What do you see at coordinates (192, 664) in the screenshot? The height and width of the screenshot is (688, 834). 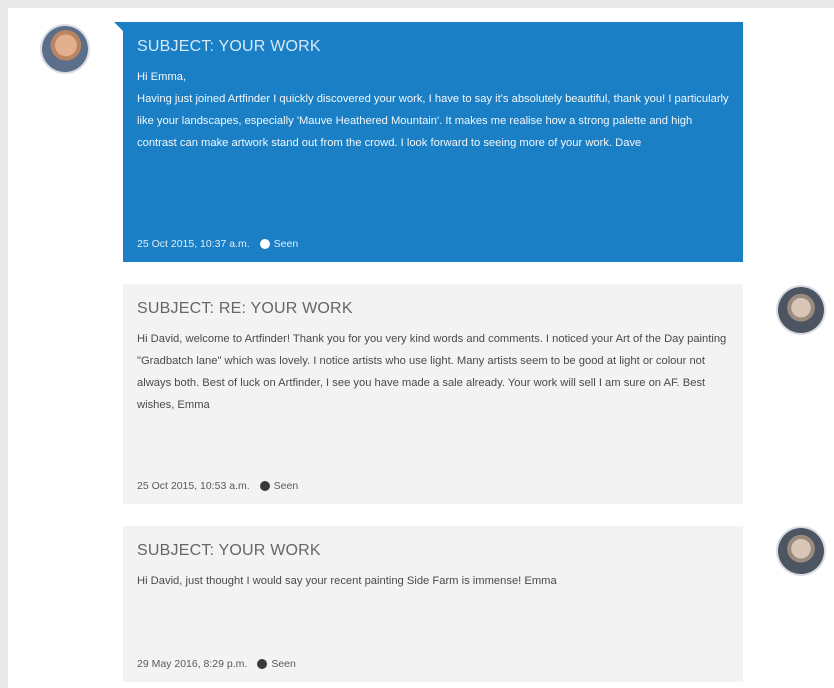 I see `message-timestamp: 29 May 2016, 8:29 p.m.` at bounding box center [192, 664].